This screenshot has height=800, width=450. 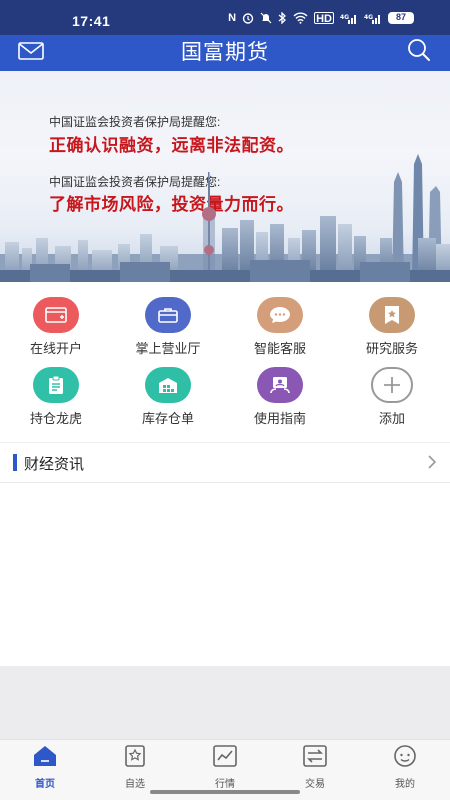 I want to click on status-icons: N HD 4G 4G 87, so click(x=321, y=18).